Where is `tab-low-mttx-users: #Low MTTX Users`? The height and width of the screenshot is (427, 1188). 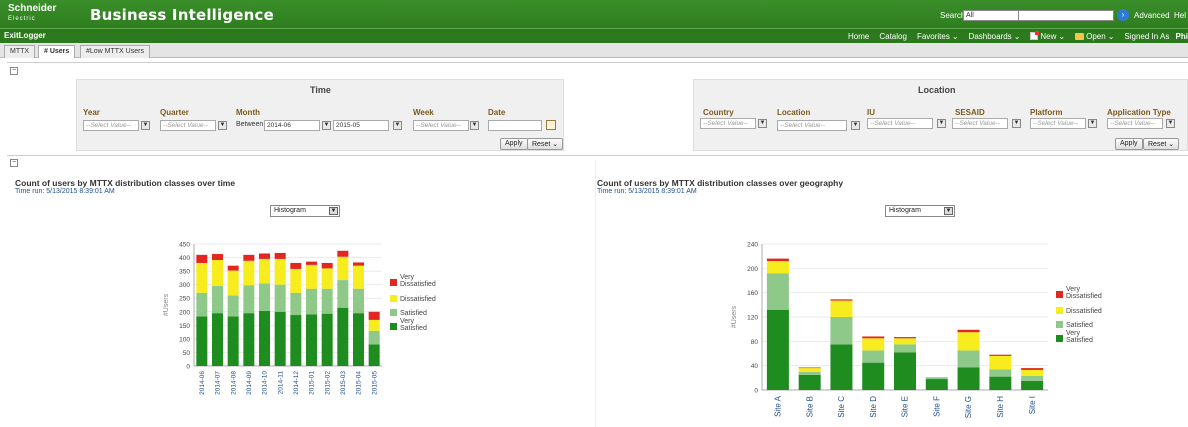
tab-low-mttx-users: #Low MTTX Users is located at coordinates (115, 51).